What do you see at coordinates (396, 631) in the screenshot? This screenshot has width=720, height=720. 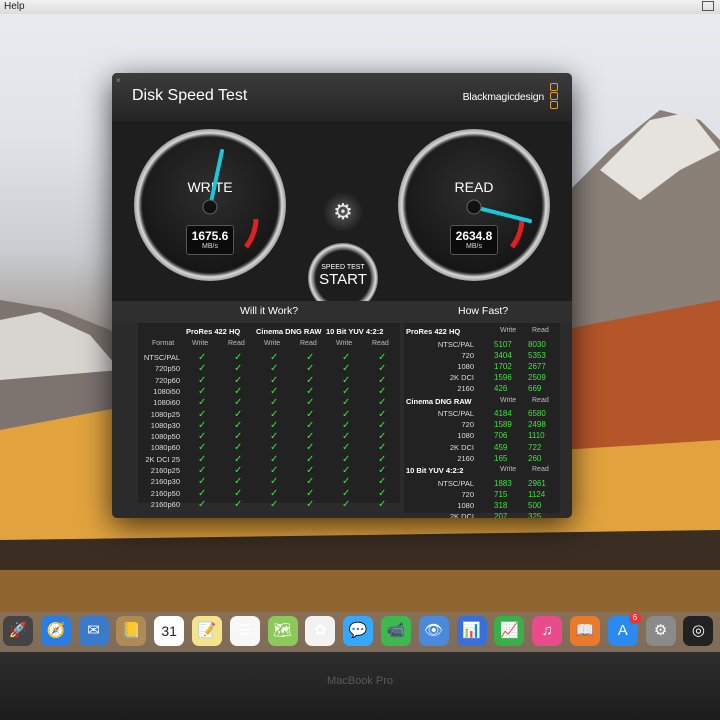 I see `facetime-icon: 📹` at bounding box center [396, 631].